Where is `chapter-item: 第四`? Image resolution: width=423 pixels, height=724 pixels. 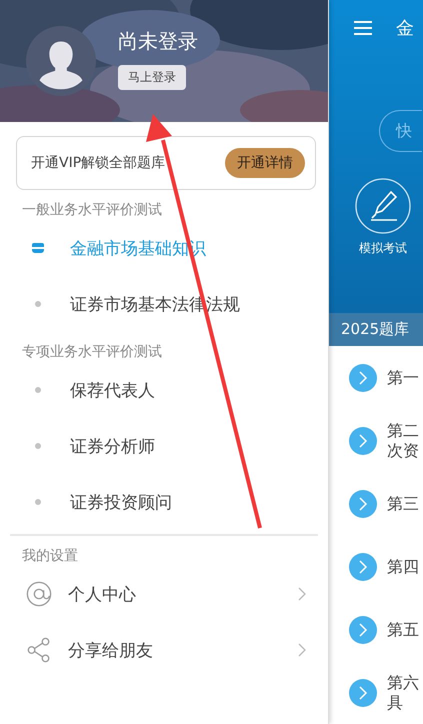
chapter-item: 第四 is located at coordinates (376, 566).